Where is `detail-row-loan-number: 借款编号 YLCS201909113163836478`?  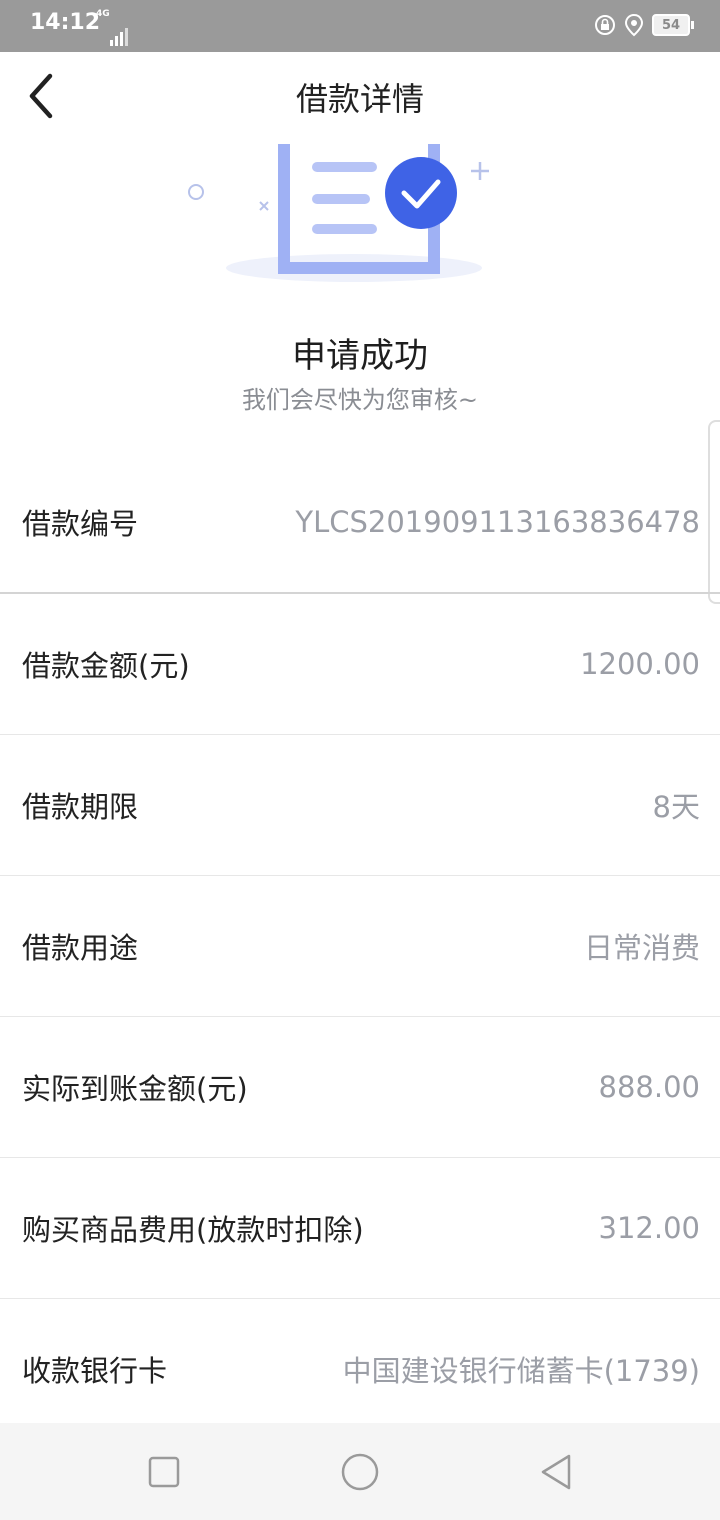 detail-row-loan-number: 借款编号 YLCS201909113163836478 is located at coordinates (360, 523).